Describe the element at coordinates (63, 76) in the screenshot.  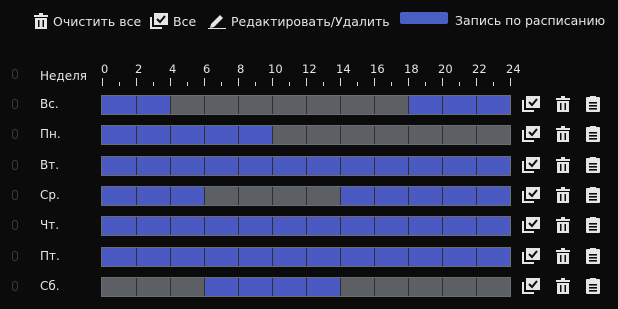
I see `week-label: Неделя` at that location.